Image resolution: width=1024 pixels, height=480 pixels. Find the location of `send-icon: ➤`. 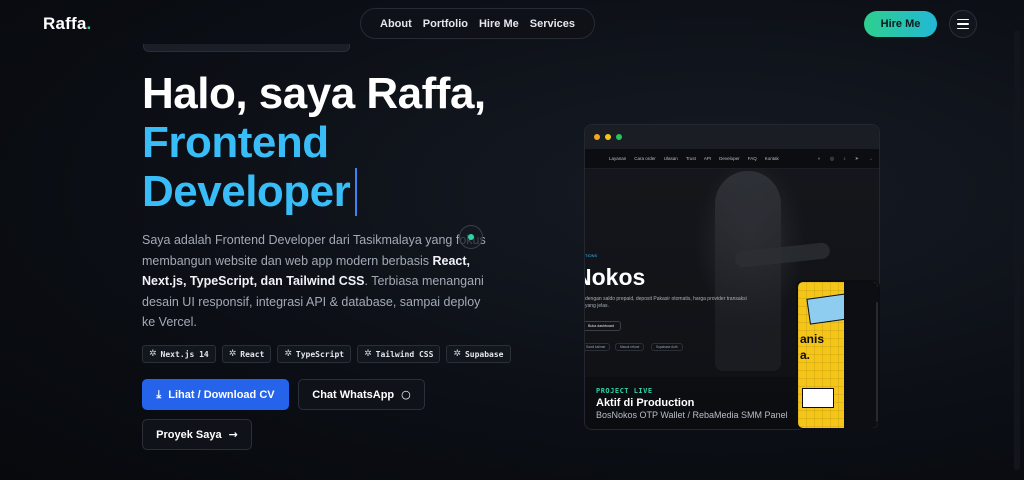

send-icon: ➤ is located at coordinates (856, 158).